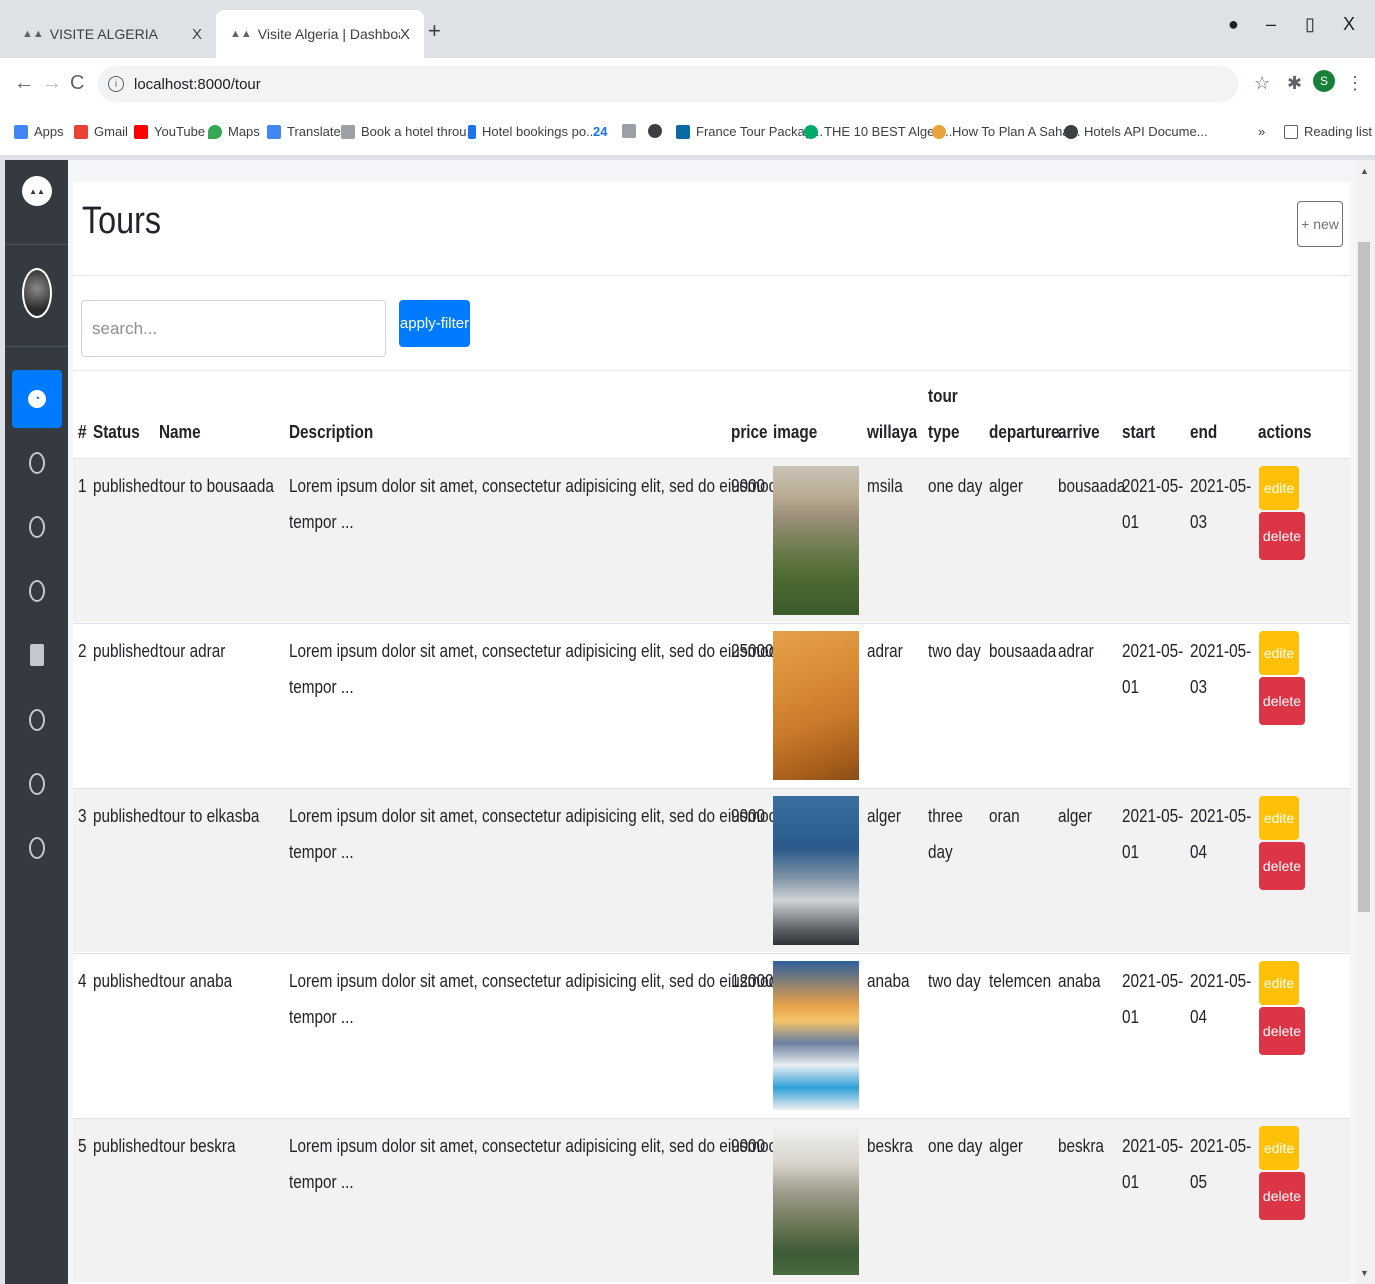 The image size is (1375, 1284). Describe the element at coordinates (658, 131) in the screenshot. I see `bookmark-globe-icon` at that location.